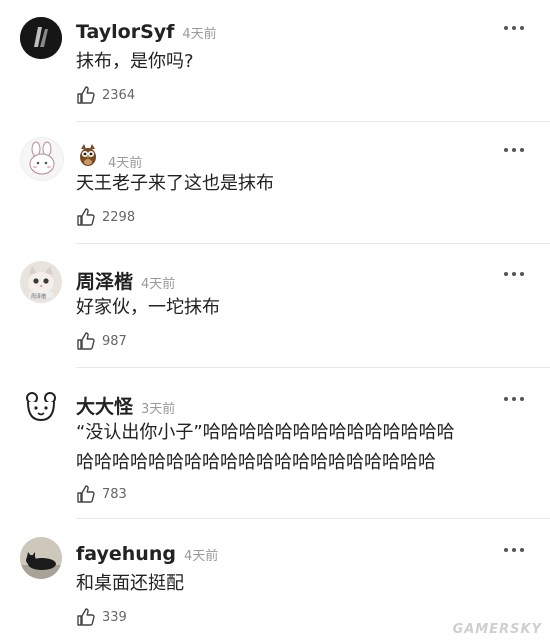  What do you see at coordinates (88, 155) in the screenshot?
I see `owl-emoji-icon` at bounding box center [88, 155].